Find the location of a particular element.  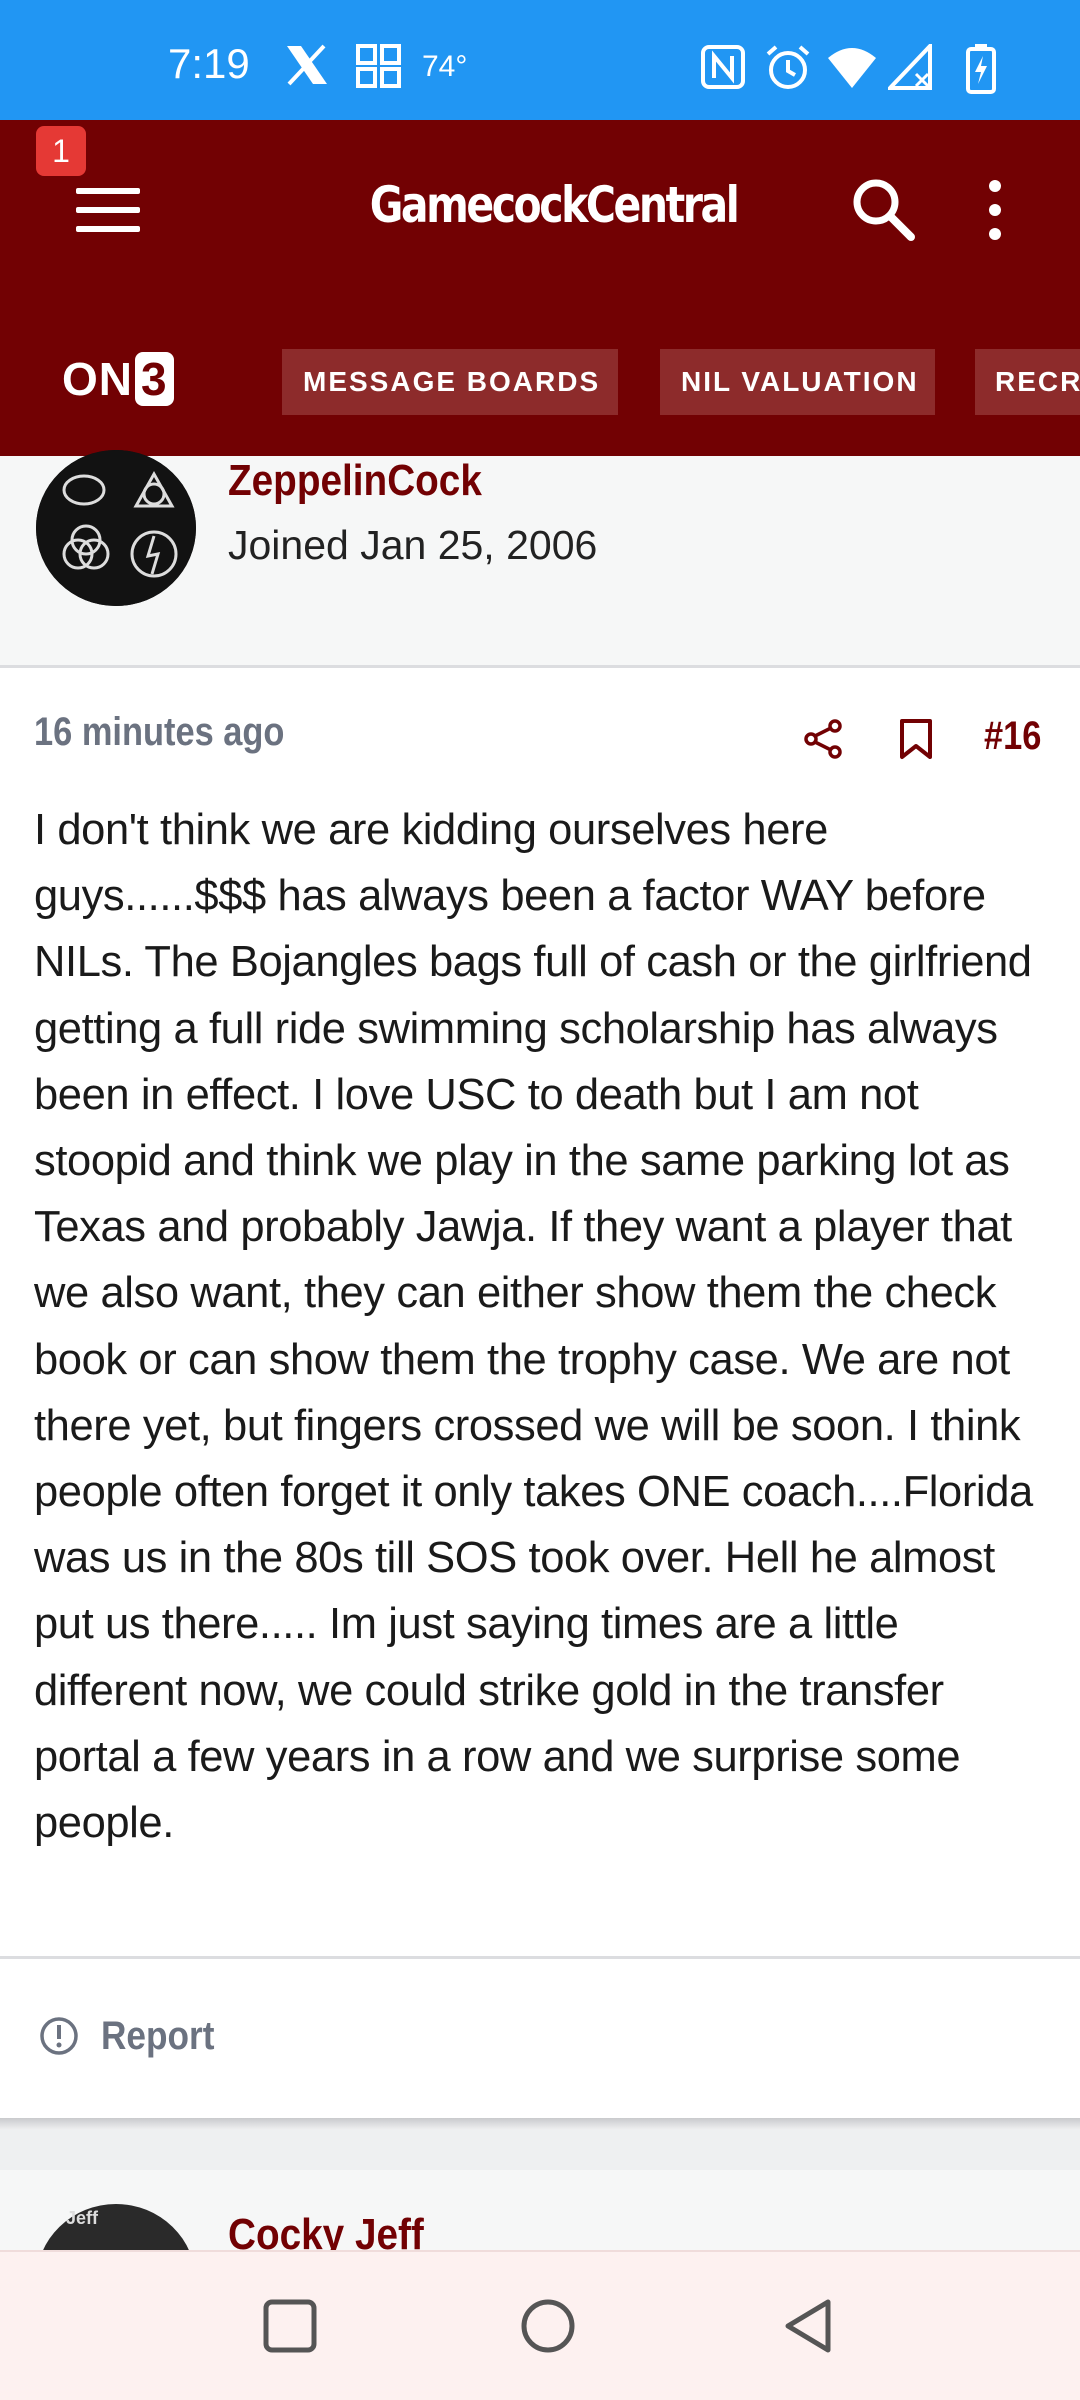

x-icon is located at coordinates (307, 65).